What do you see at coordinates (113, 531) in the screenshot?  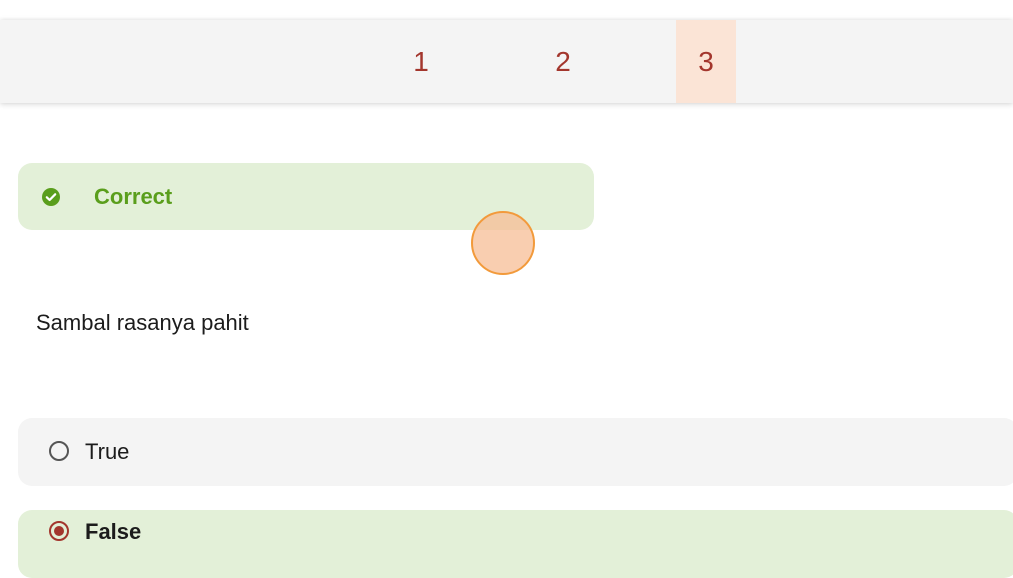 I see `option-false-label: False` at bounding box center [113, 531].